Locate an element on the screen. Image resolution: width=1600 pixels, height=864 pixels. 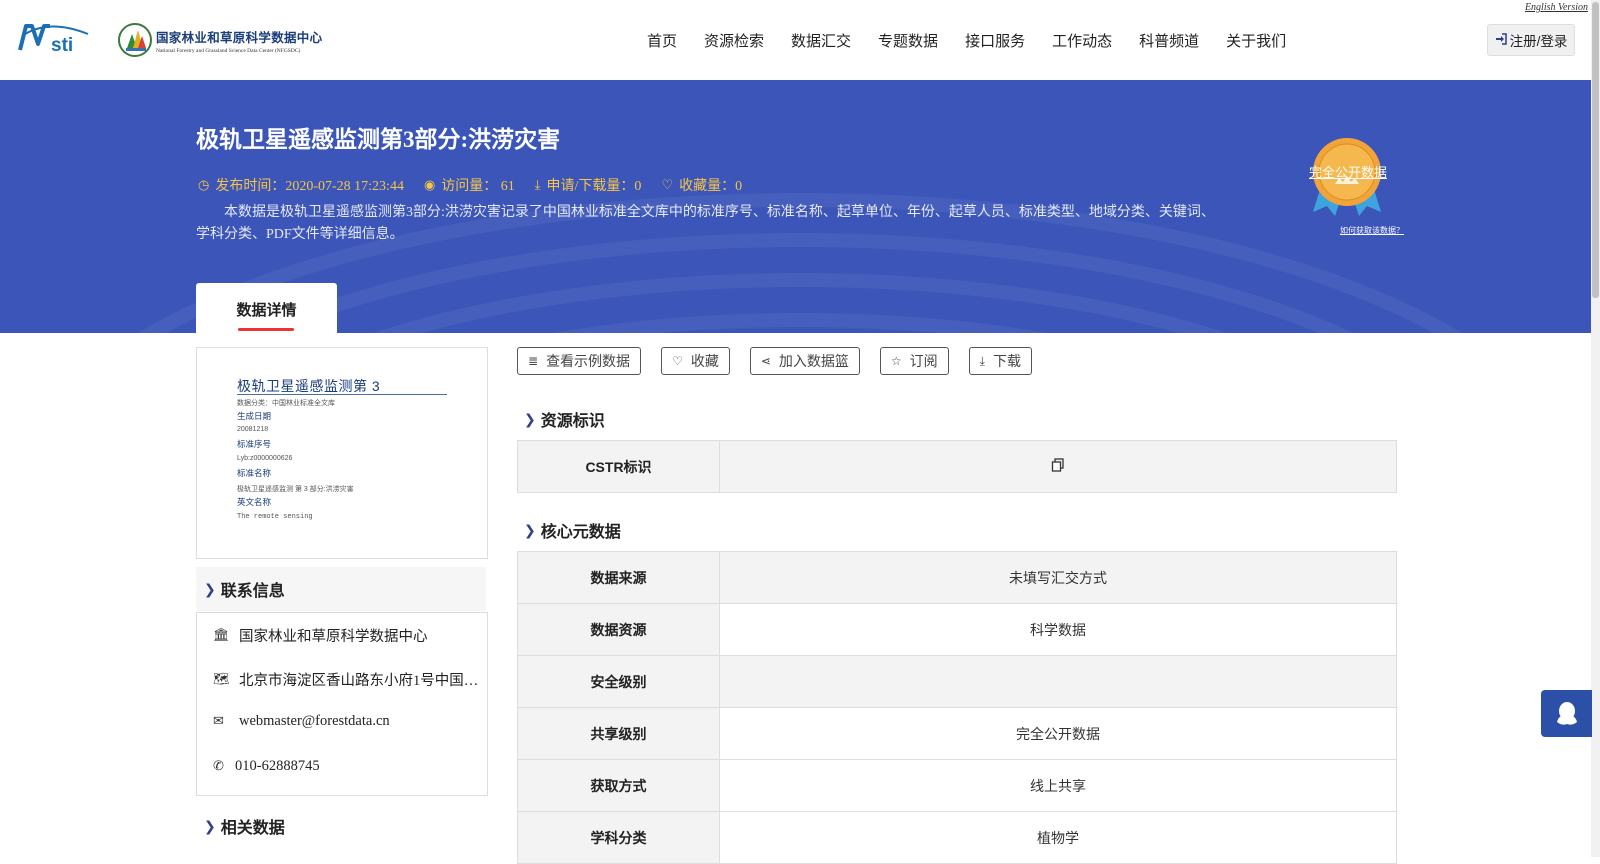
download-count-text: 申请/下载量：0 is located at coordinates (594, 186).